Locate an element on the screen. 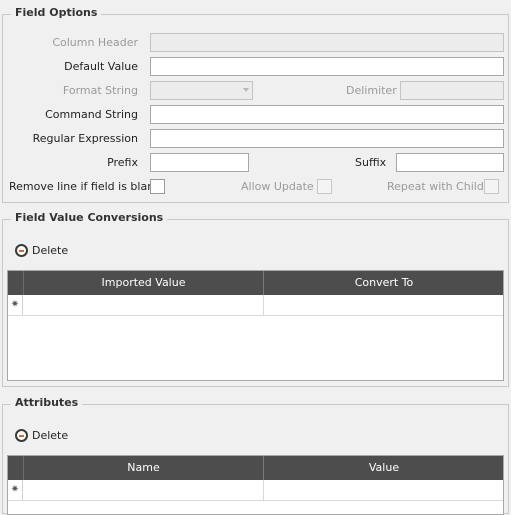  prefix-label: Prefix is located at coordinates (122, 162).